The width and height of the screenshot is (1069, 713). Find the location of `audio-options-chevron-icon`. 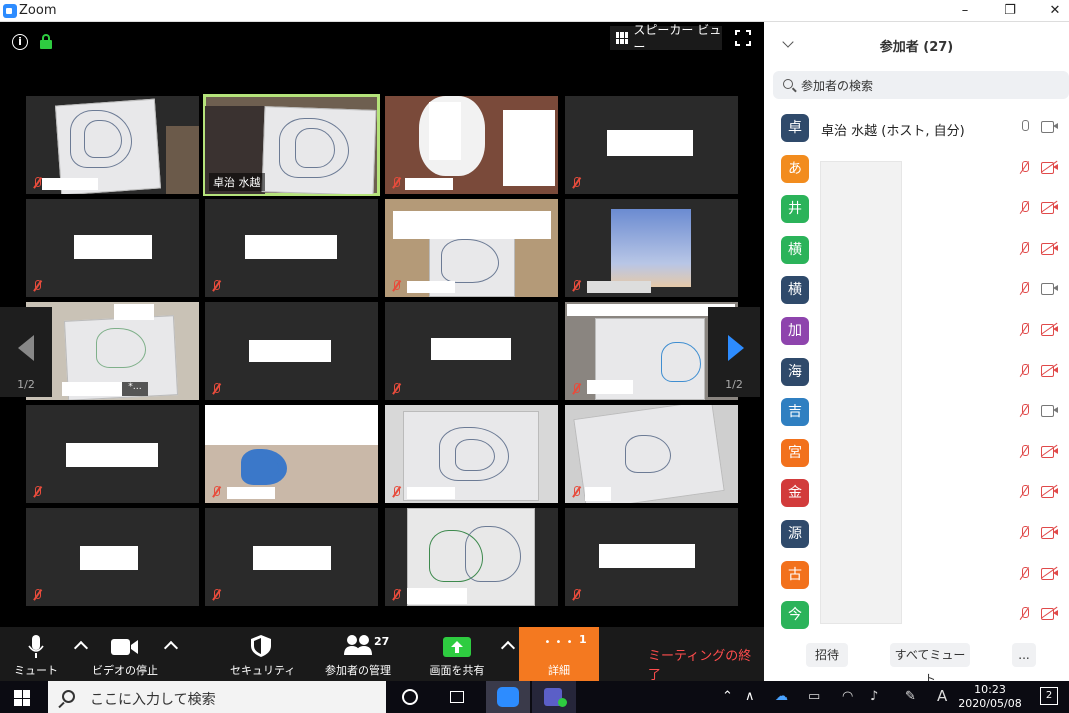

audio-options-chevron-icon is located at coordinates (81, 648).